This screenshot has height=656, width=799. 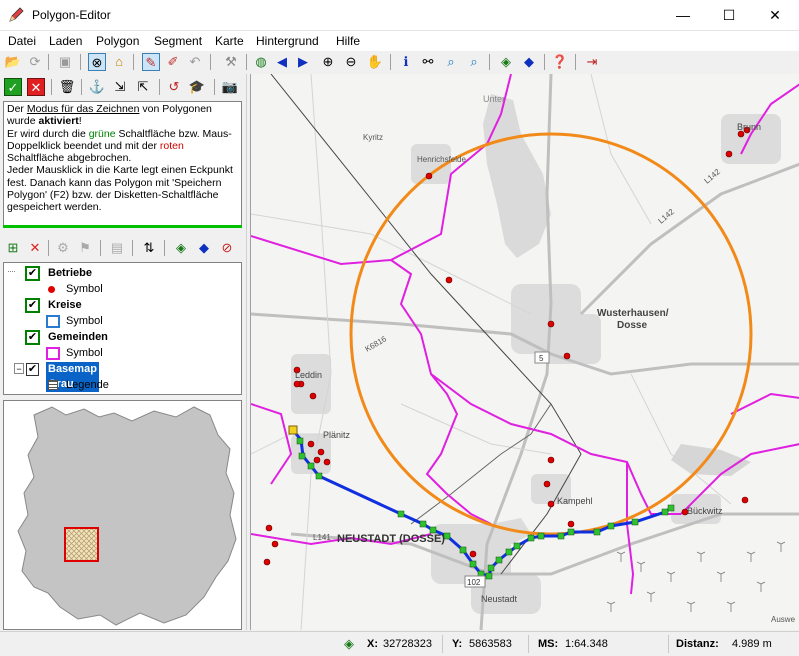 What do you see at coordinates (11, 271) in the screenshot?
I see `tree-line` at bounding box center [11, 271].